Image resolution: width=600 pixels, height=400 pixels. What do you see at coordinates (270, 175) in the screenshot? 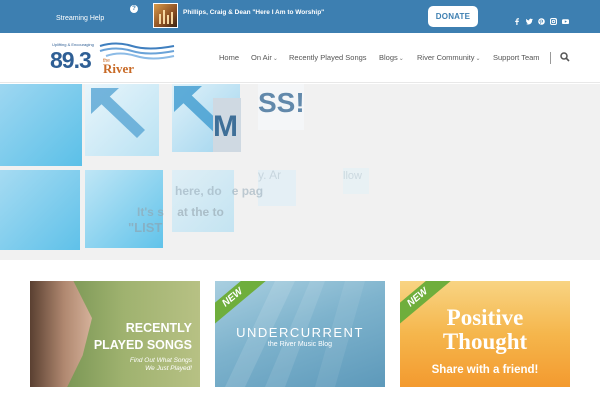
I see `hero-text-fragment: y. Ar` at bounding box center [270, 175].